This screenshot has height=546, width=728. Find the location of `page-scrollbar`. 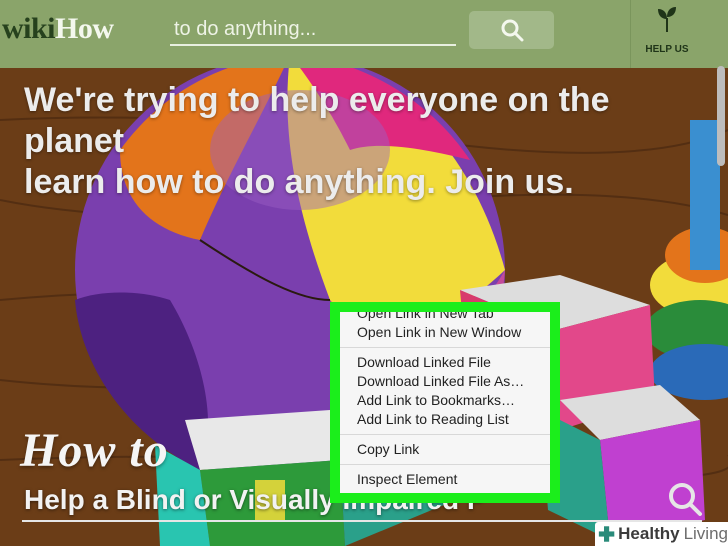

page-scrollbar is located at coordinates (721, 303).